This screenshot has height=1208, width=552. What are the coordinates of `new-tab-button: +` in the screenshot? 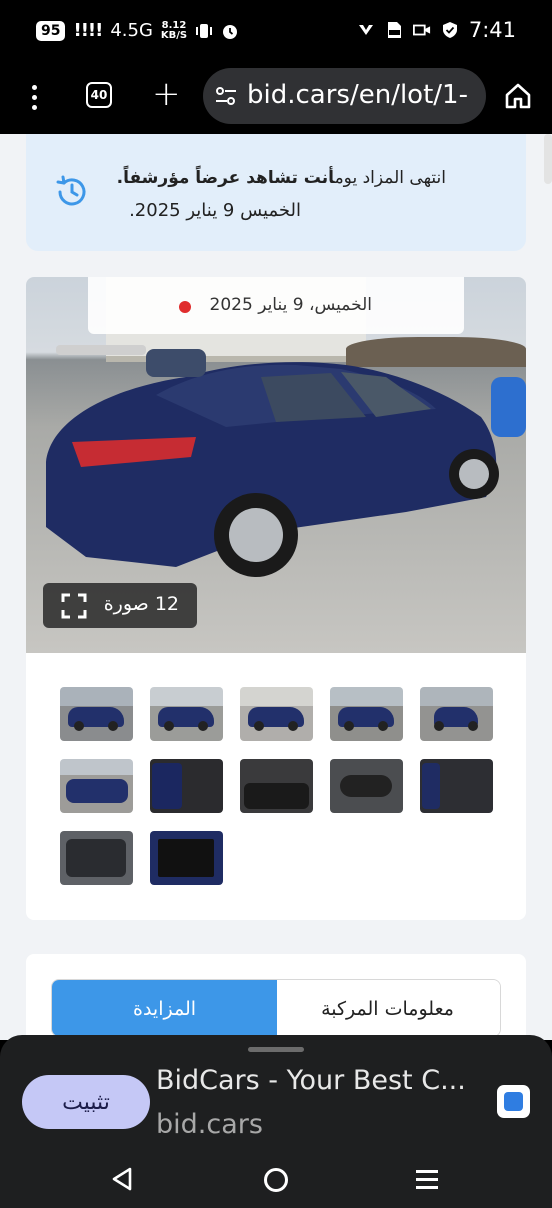 It's located at (166, 94).